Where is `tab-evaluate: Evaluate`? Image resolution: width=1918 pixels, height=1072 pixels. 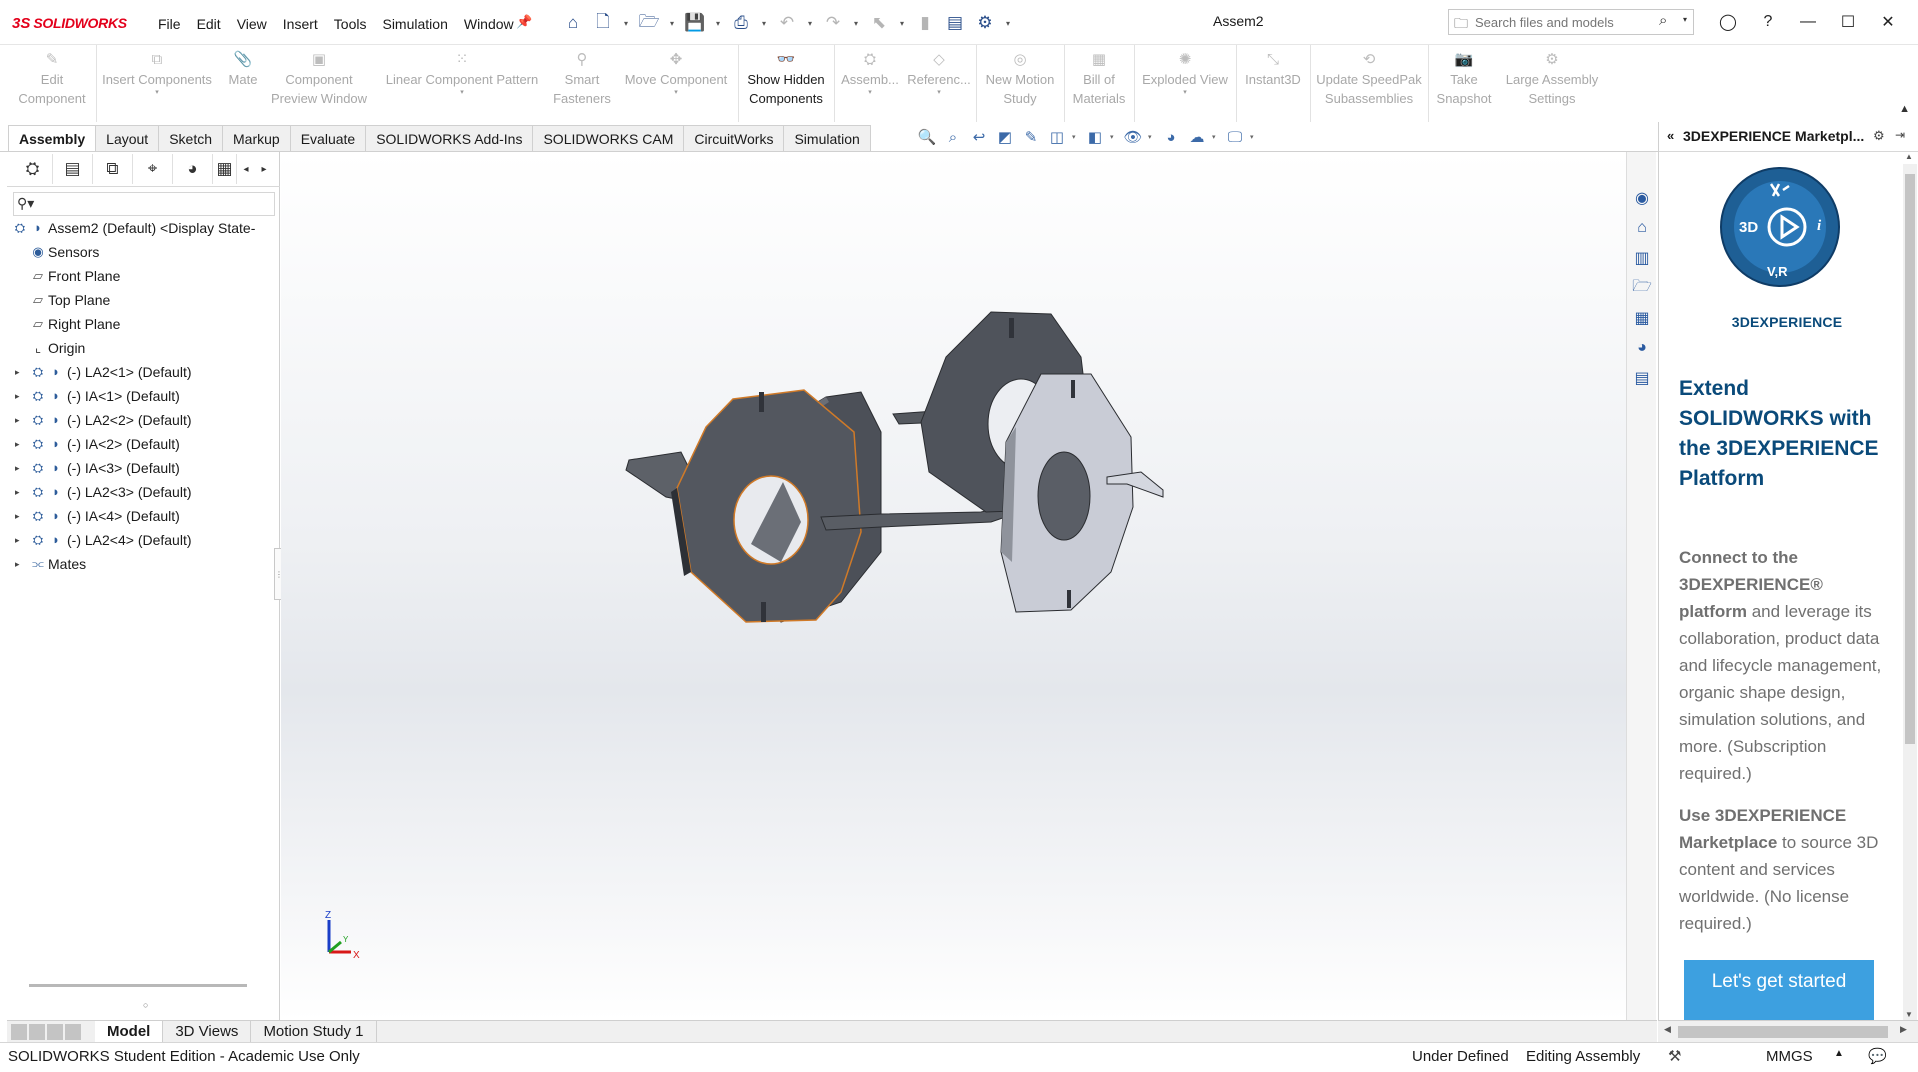
tab-evaluate: Evaluate is located at coordinates (328, 138).